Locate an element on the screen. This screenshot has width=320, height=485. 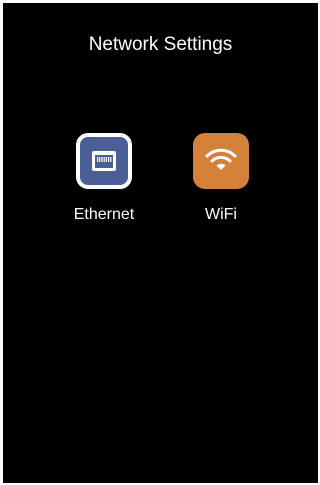
wifi-icon is located at coordinates (221, 159).